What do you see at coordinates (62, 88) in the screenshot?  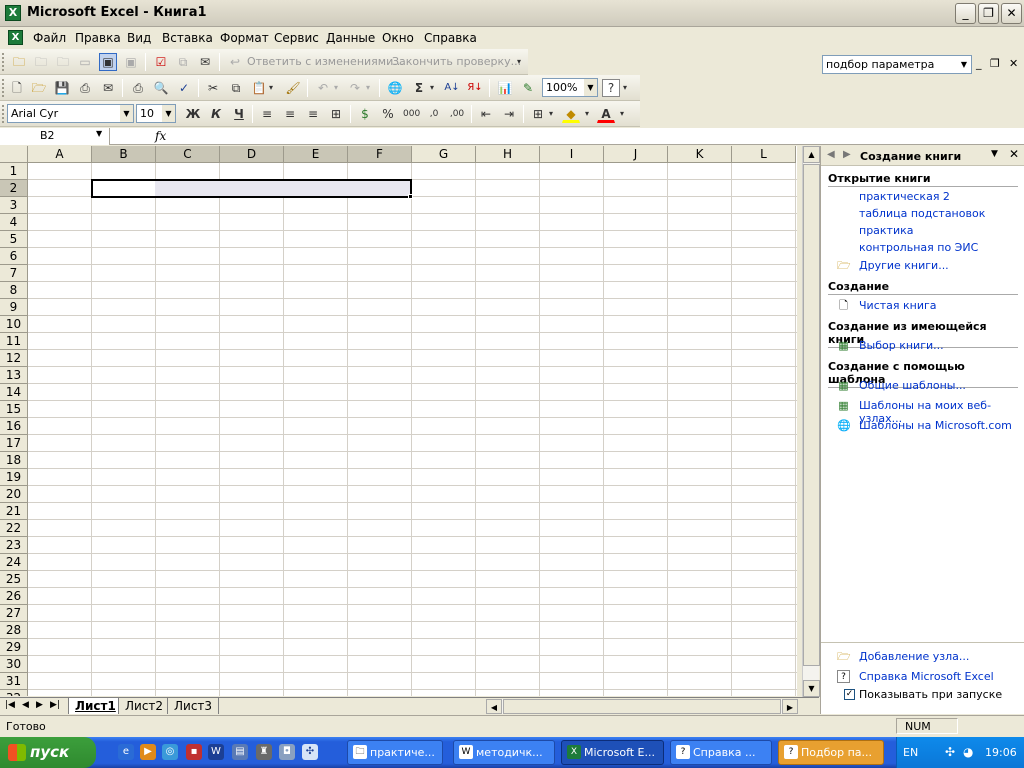 I see `save-icon: 💾` at bounding box center [62, 88].